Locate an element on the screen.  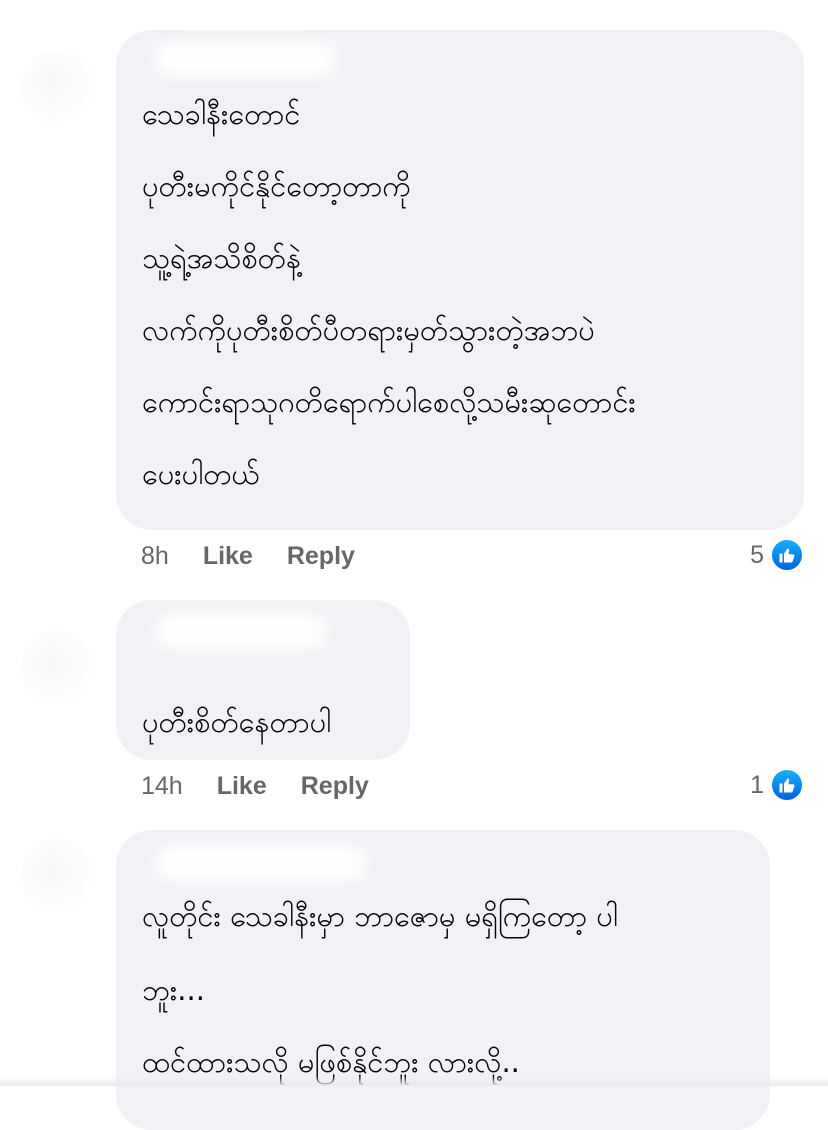
comment-actions: 8h Like Reply is located at coordinates (248, 556).